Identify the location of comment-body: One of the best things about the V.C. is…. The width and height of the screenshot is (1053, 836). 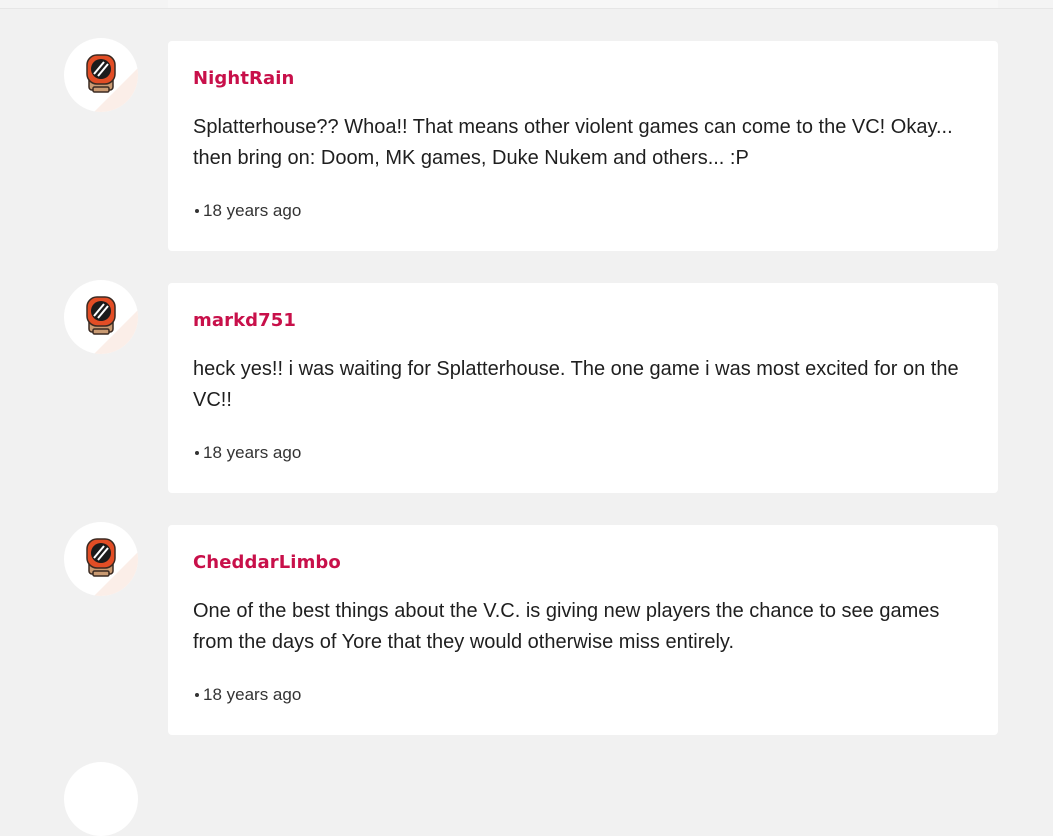
(566, 626).